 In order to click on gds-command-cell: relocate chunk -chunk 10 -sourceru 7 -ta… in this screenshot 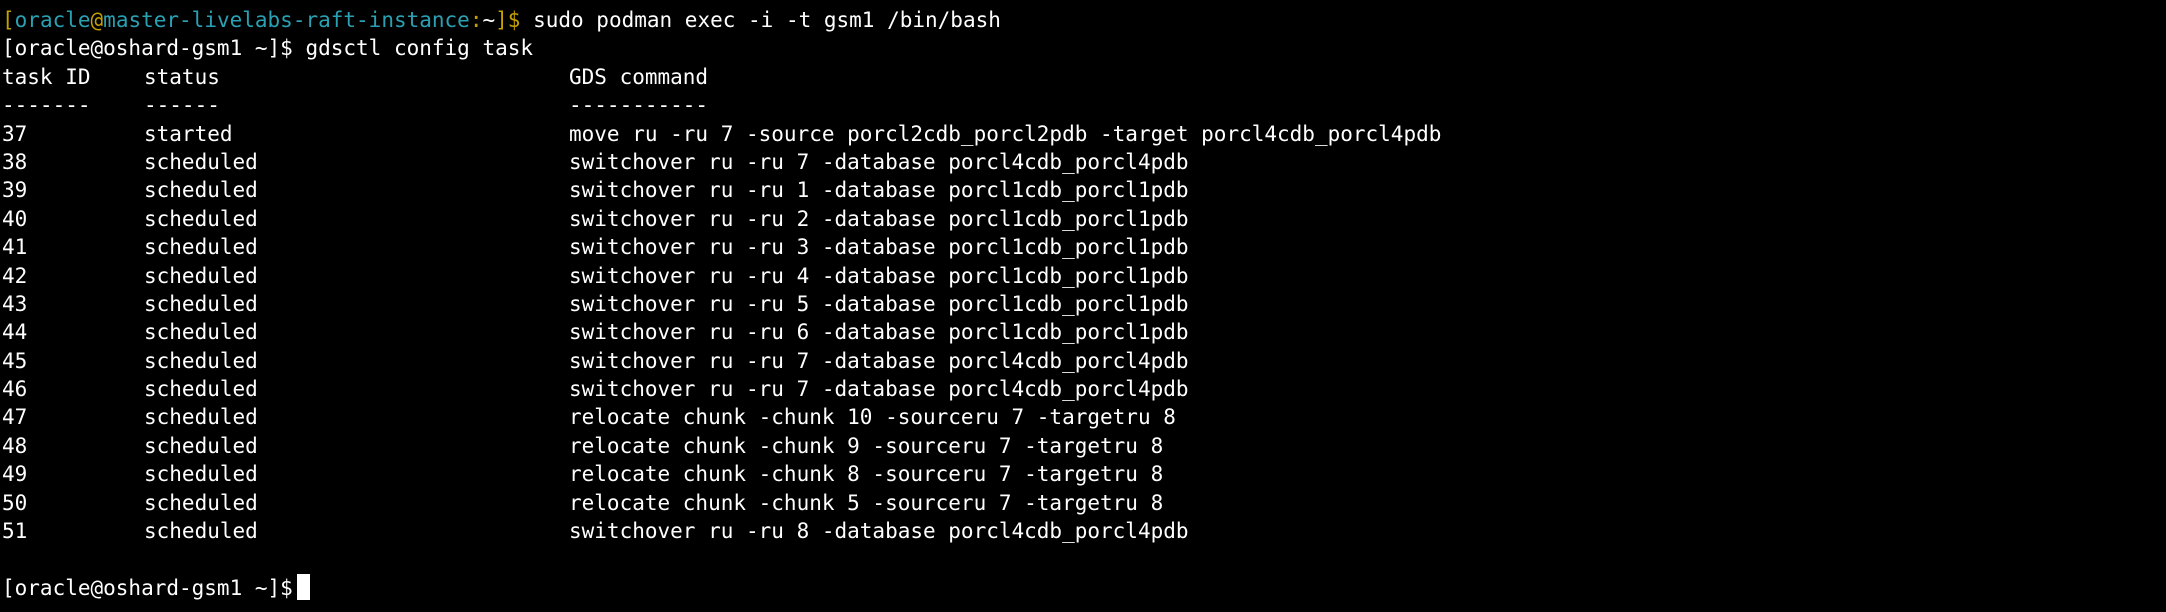, I will do `click(872, 417)`.